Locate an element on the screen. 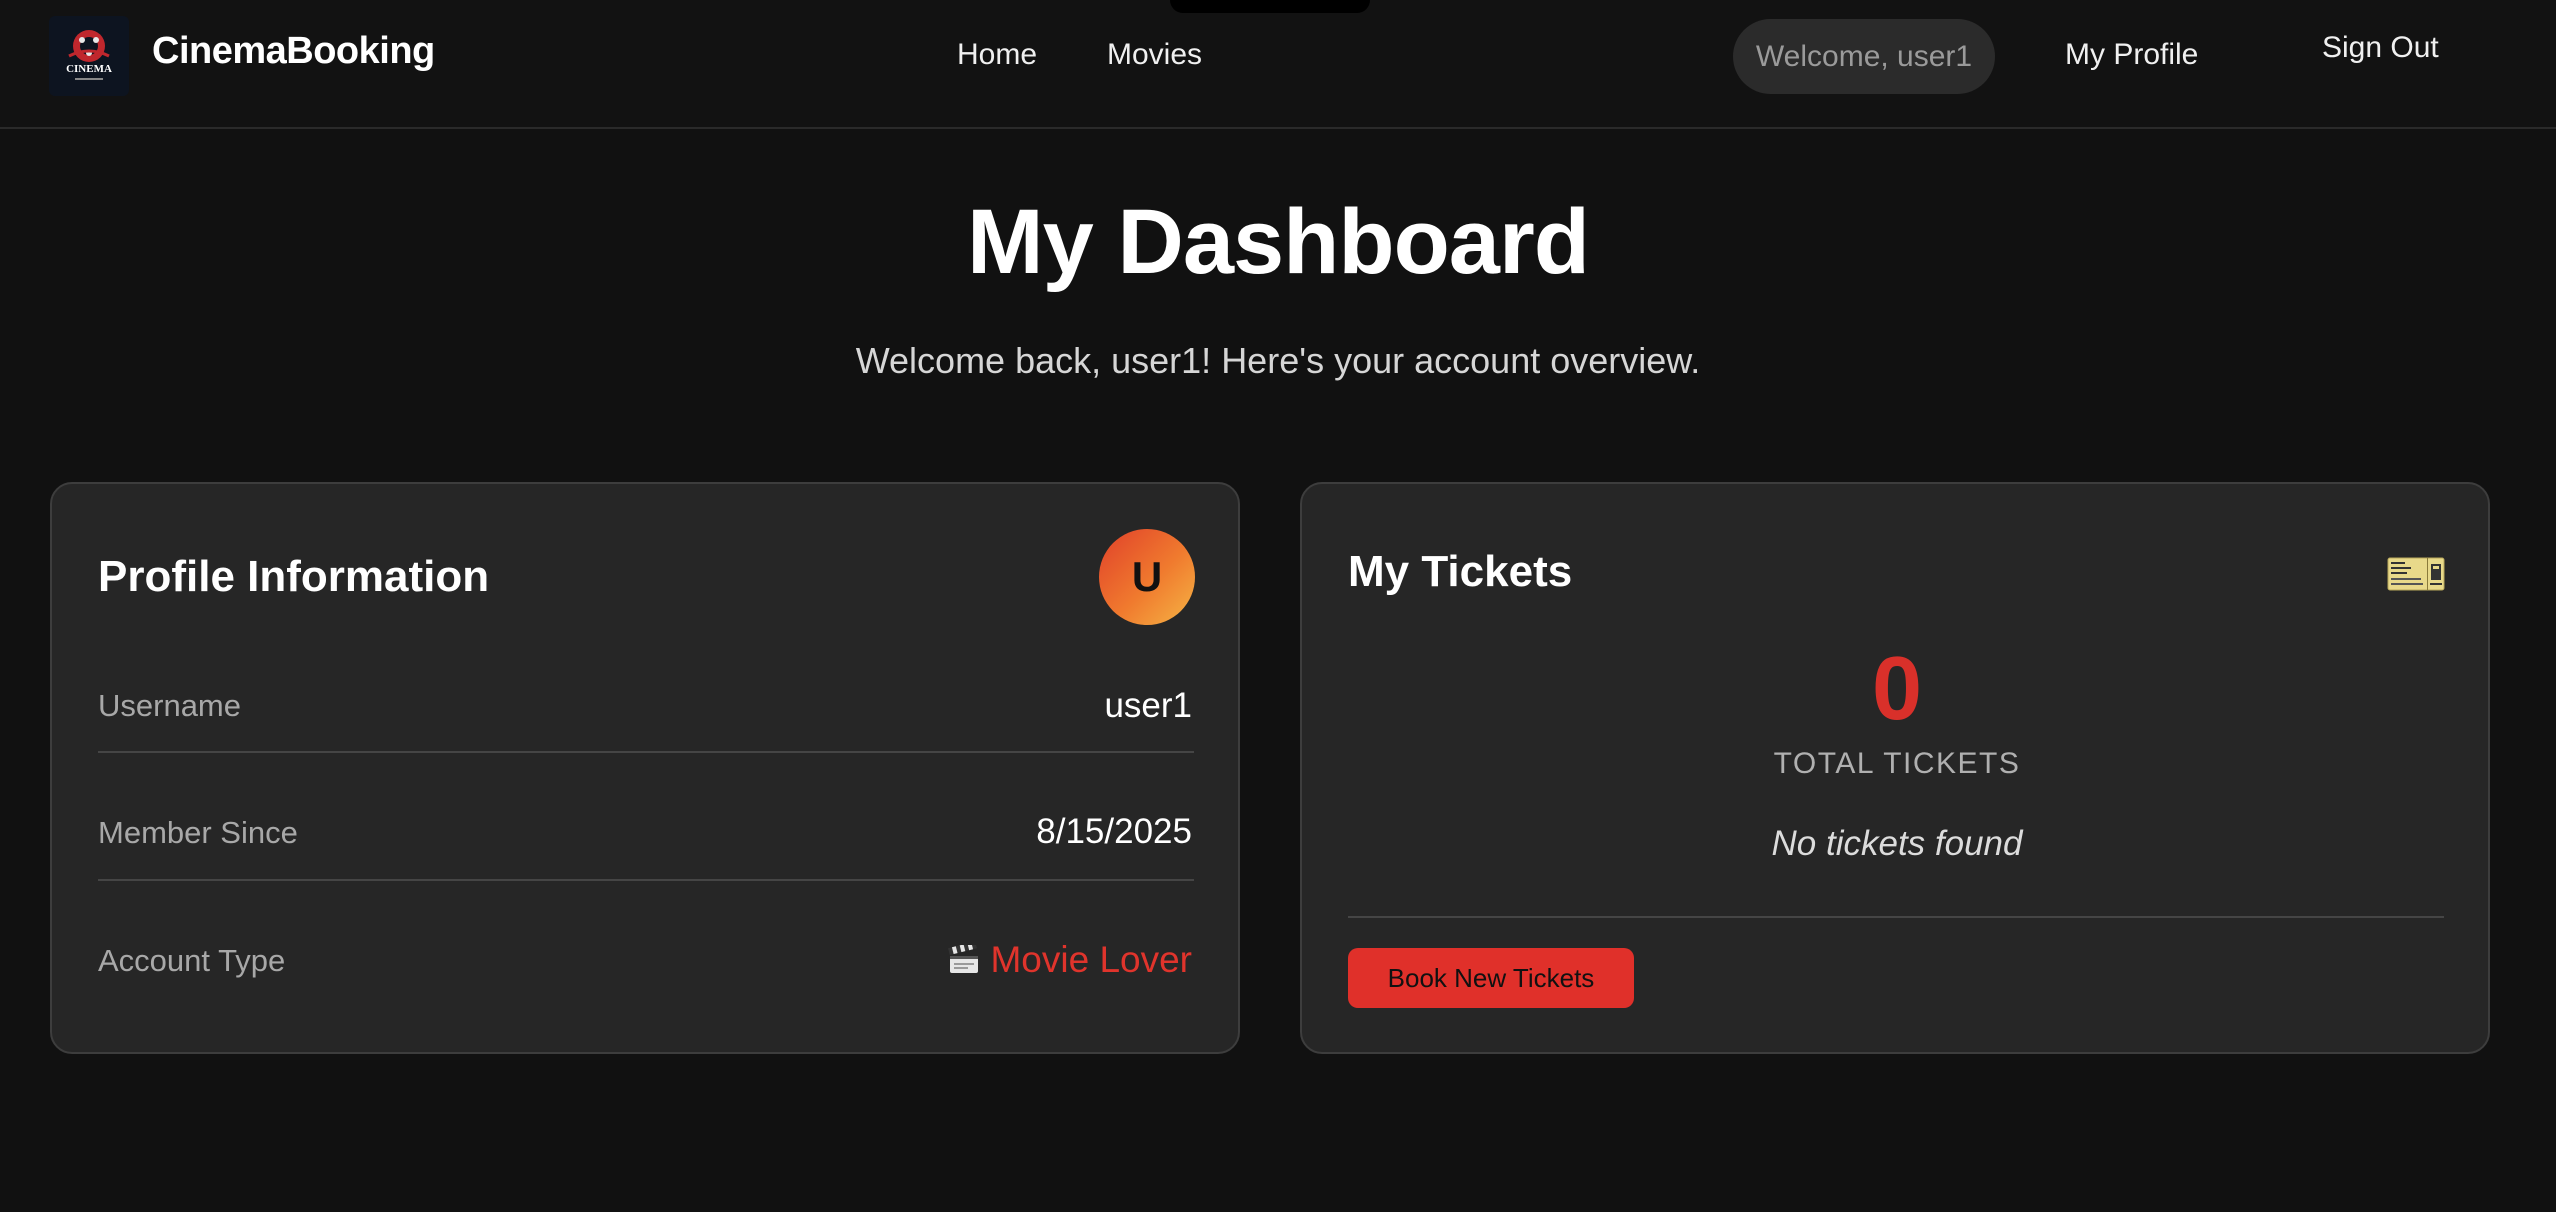 The image size is (2556, 1212). empty-tickets-message: No tickets found is located at coordinates (1897, 843).